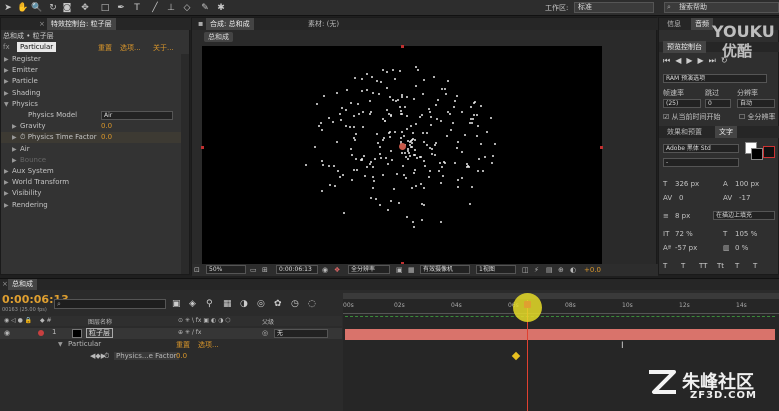  What do you see at coordinates (189, 332) in the screenshot?
I see `layer-switches-icon: ⊕ ✳ / fx` at bounding box center [189, 332].